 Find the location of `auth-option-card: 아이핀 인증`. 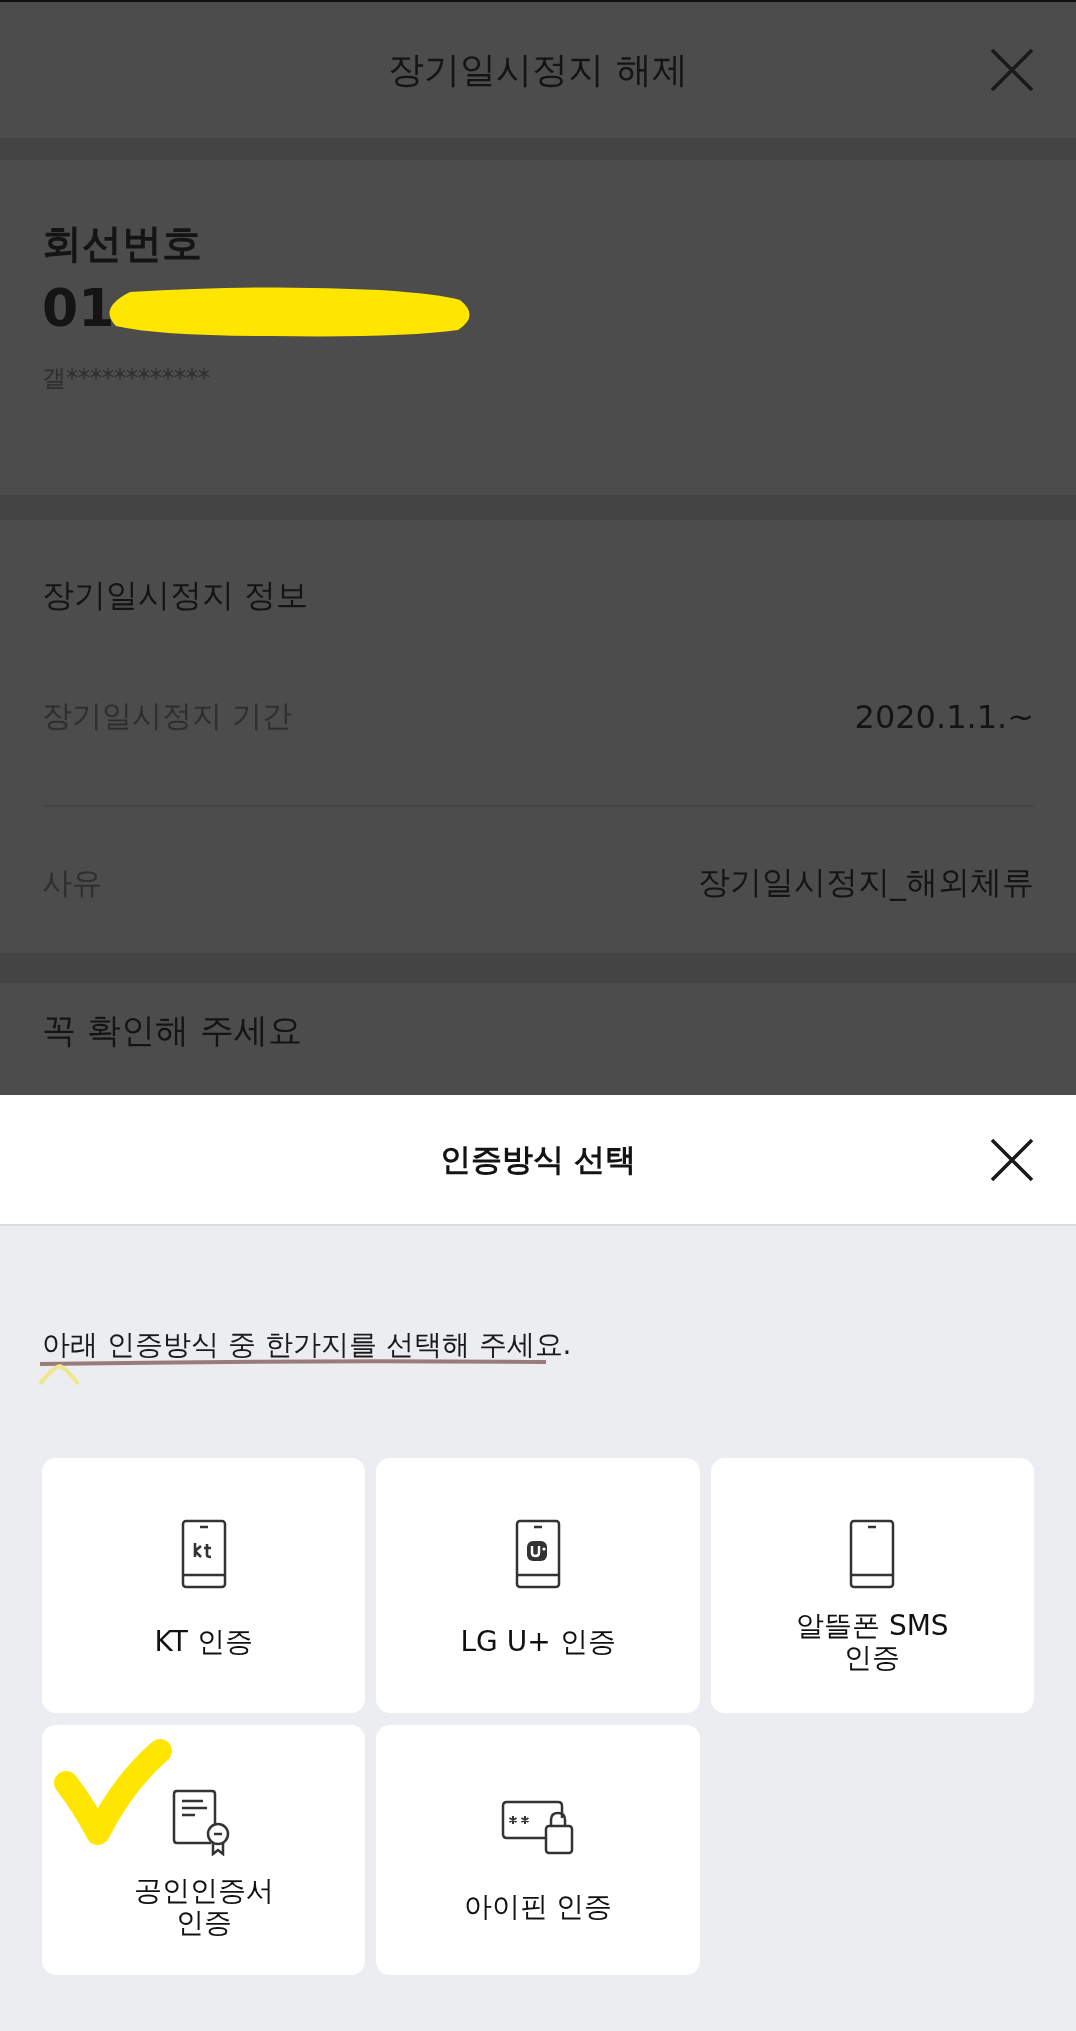

auth-option-card: 아이핀 인증 is located at coordinates (538, 1850).